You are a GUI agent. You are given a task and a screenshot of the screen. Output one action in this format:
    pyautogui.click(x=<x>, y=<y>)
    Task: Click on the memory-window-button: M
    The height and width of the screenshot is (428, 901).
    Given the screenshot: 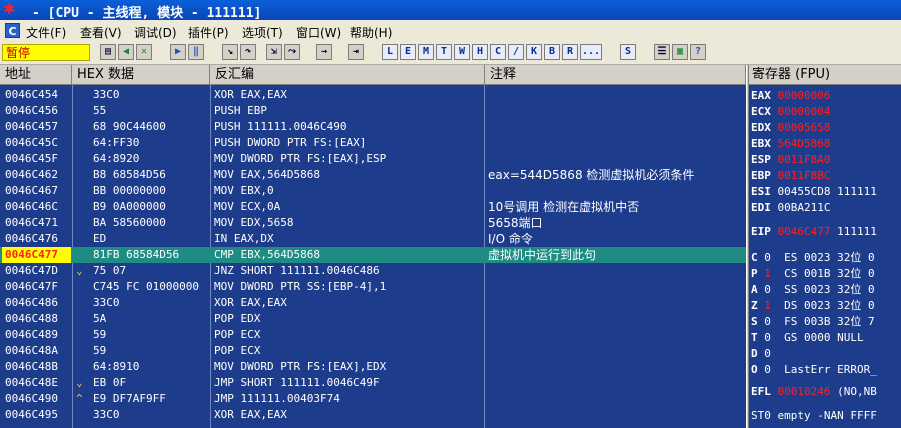 What is the action you would take?
    pyautogui.click(x=426, y=52)
    